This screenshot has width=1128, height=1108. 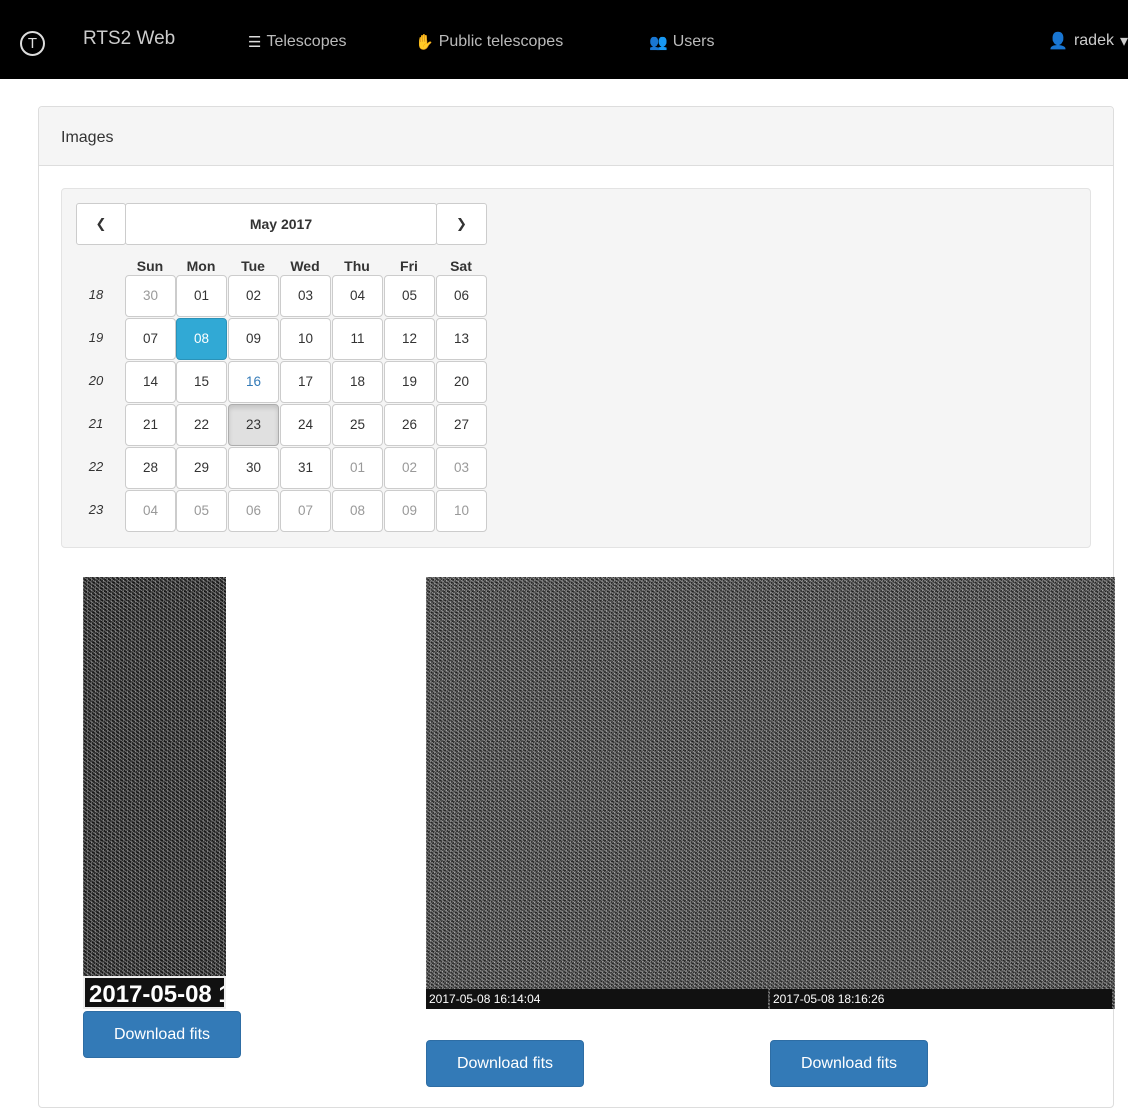 I want to click on nav-users: 👥 Users, so click(x=681, y=42).